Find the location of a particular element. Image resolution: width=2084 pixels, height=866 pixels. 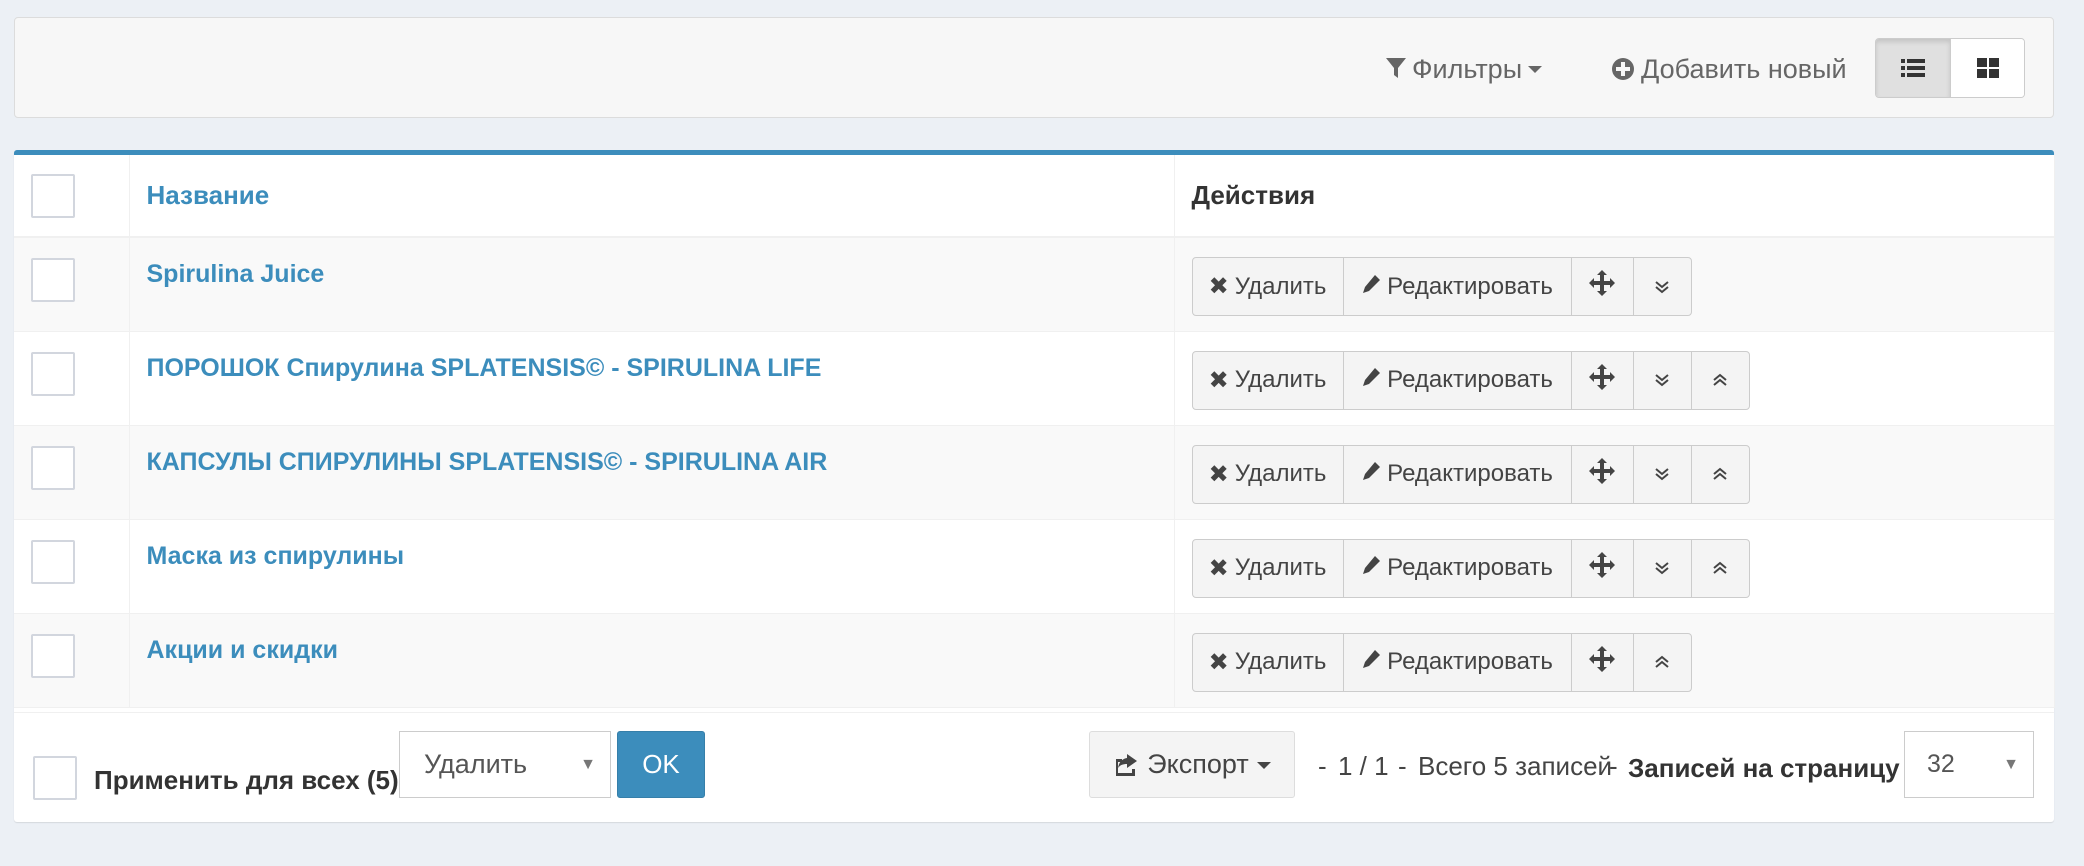

apply-all-label: Применить для всех (5) is located at coordinates (246, 780).